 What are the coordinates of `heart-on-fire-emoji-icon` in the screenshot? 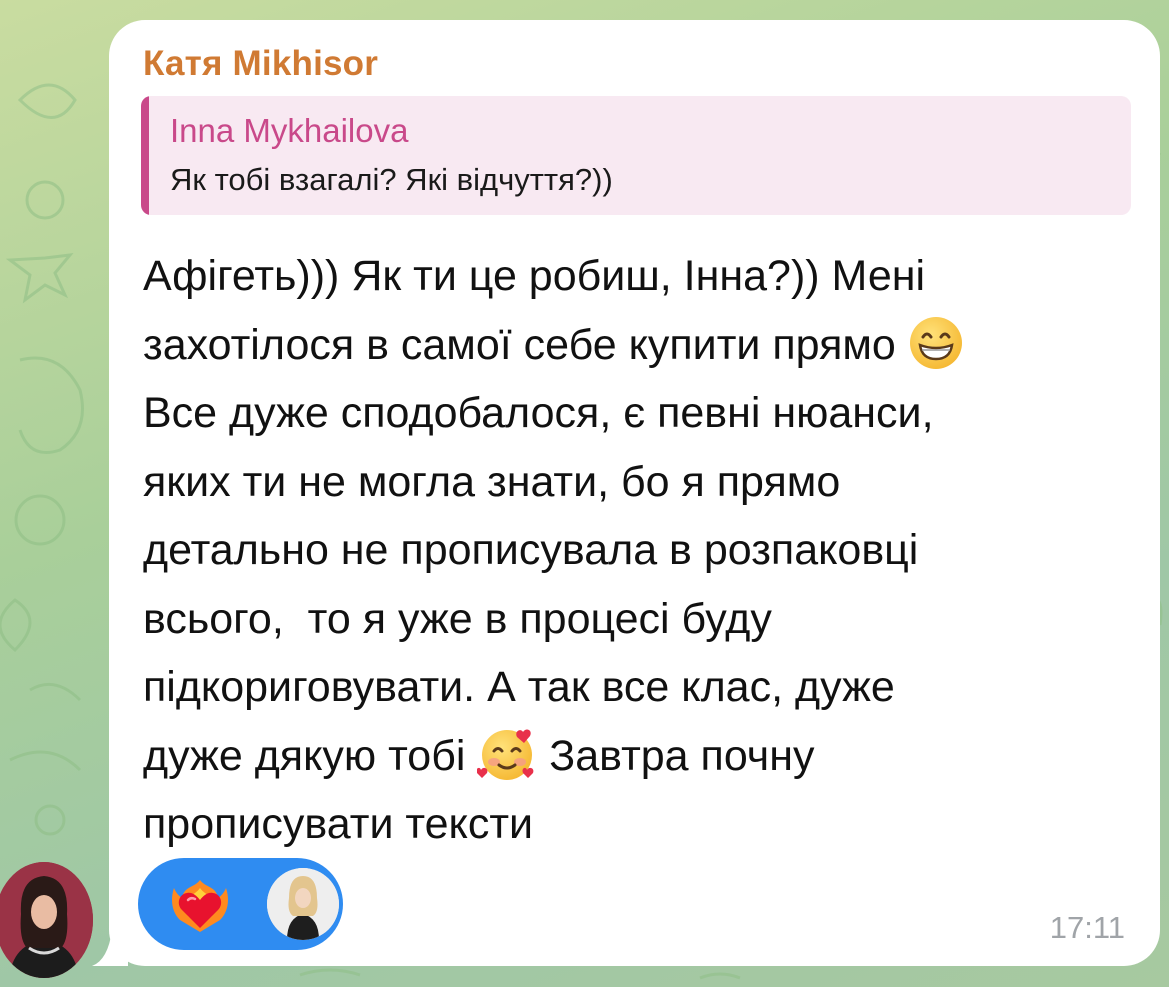 It's located at (200, 906).